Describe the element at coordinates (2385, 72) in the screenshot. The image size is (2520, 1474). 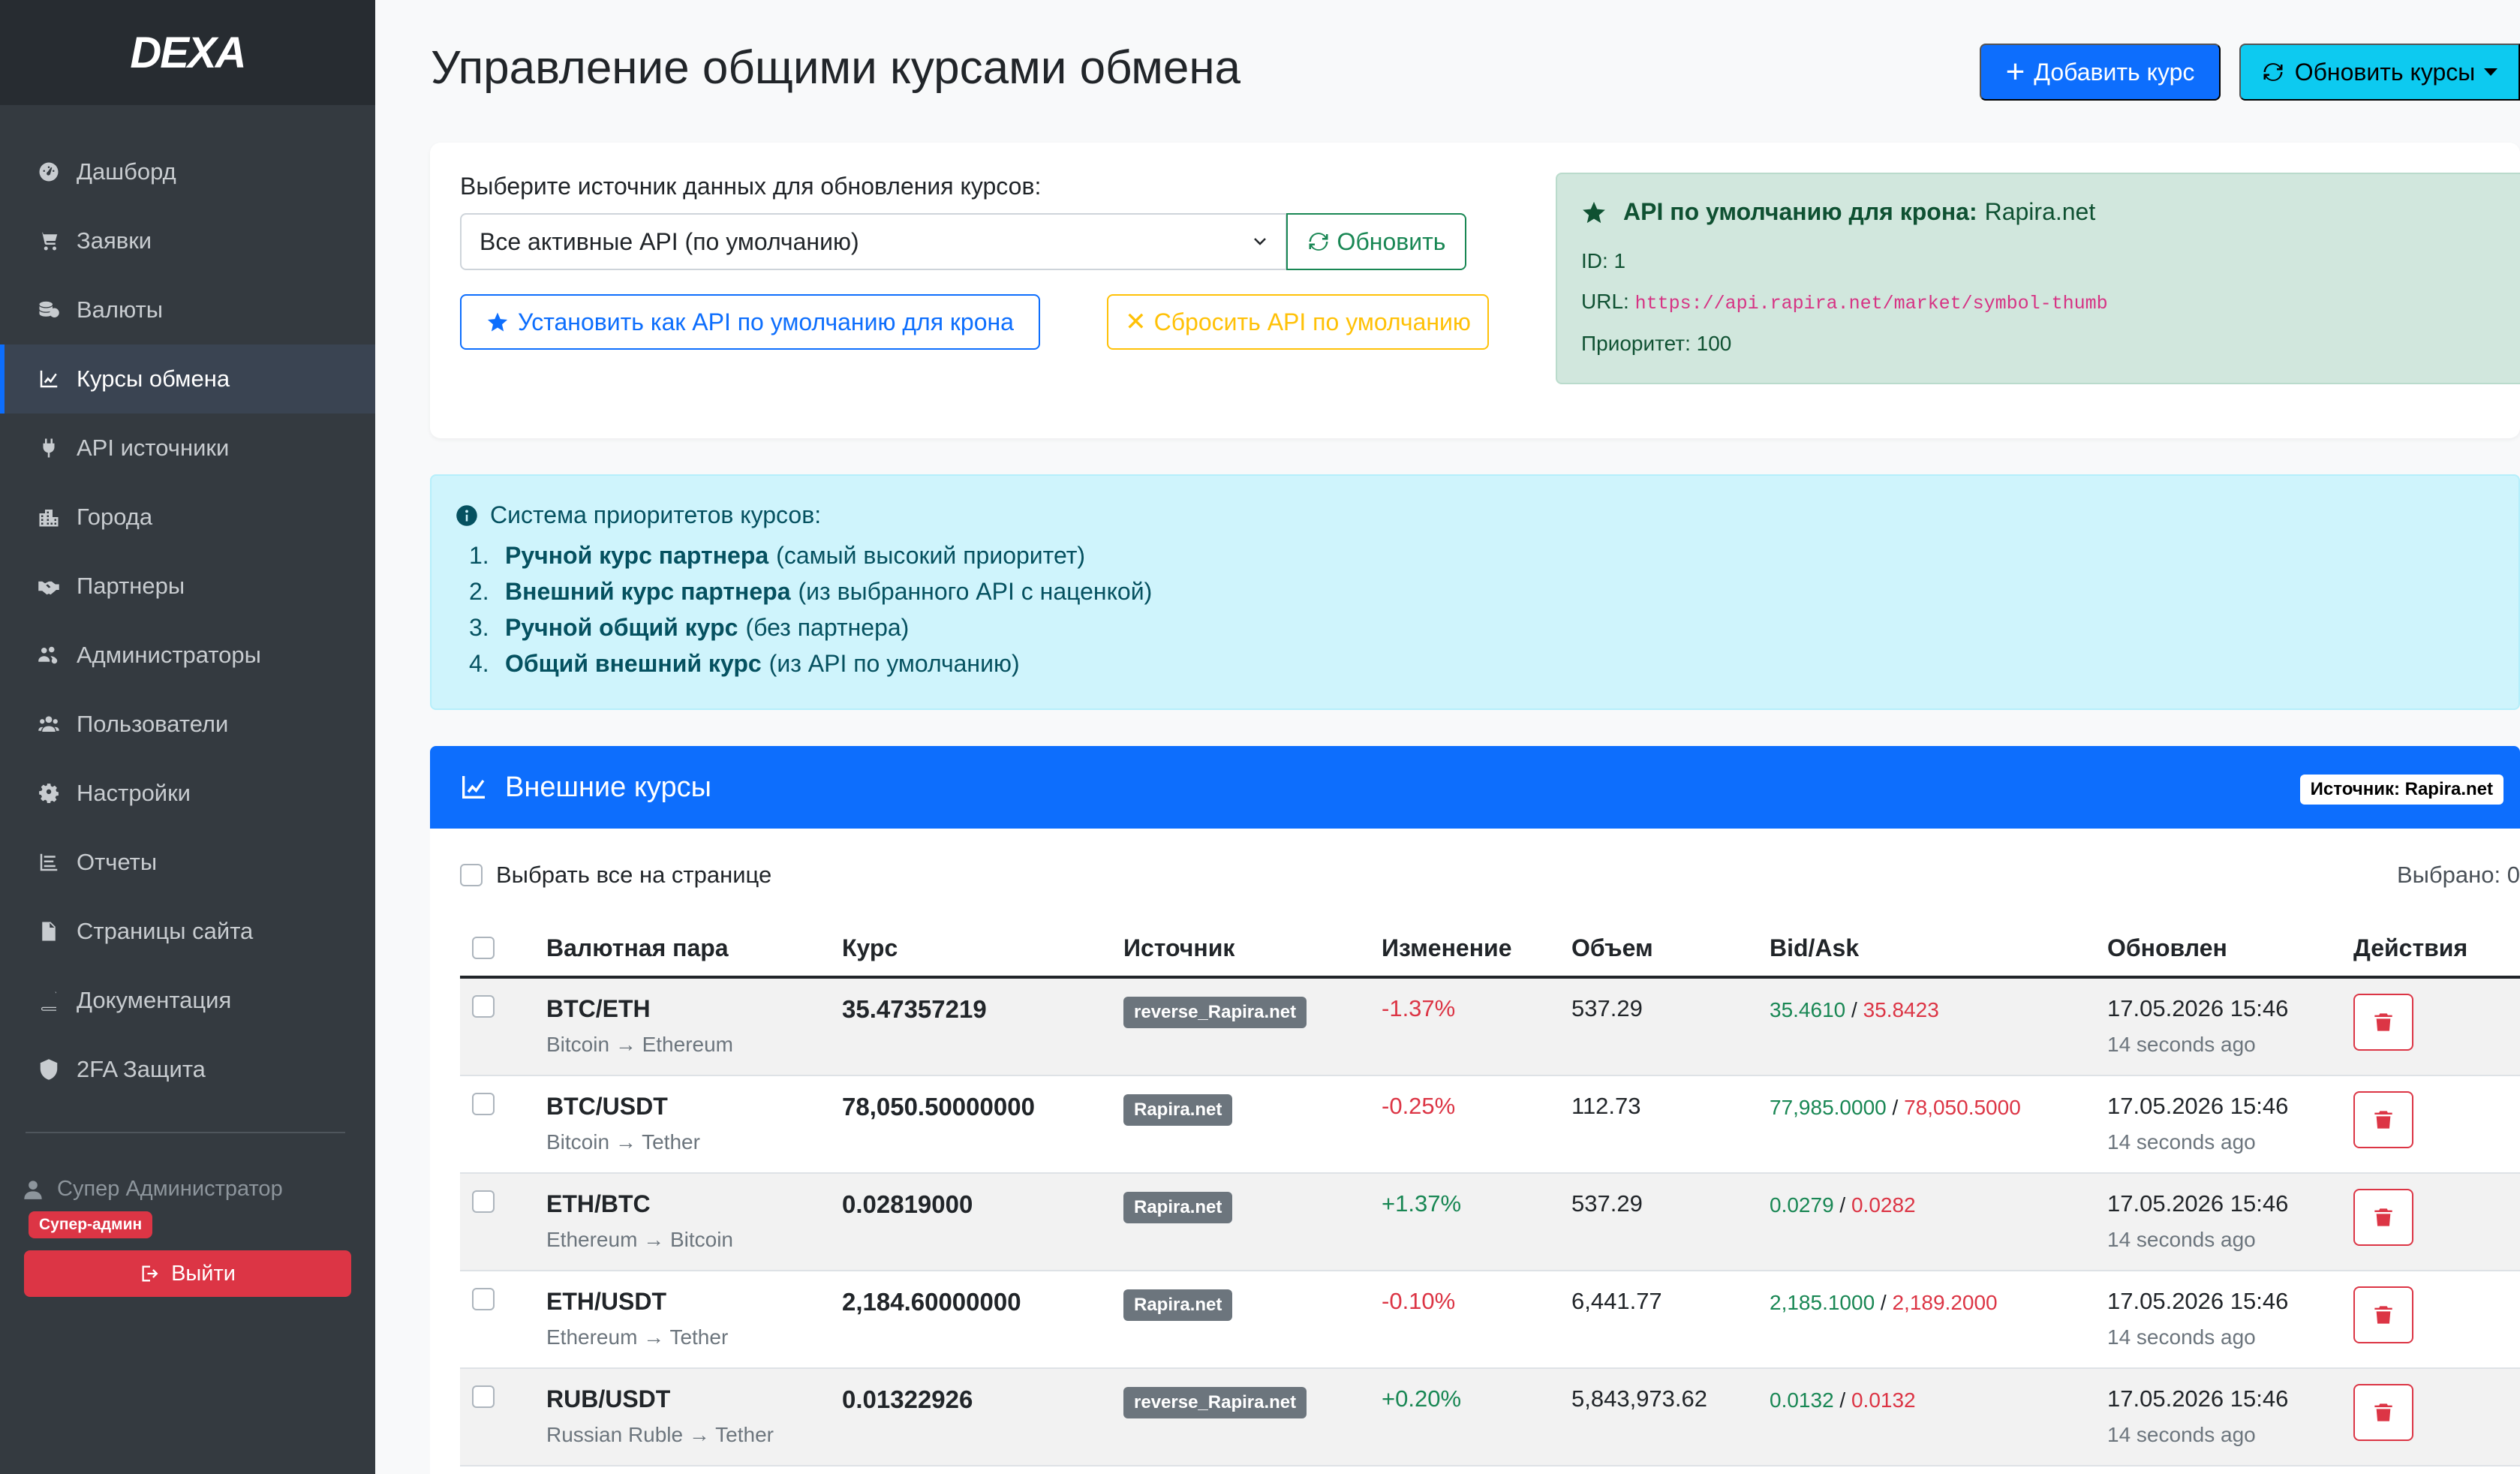
I see `refresh-rates-label: Обновить курсы` at that location.